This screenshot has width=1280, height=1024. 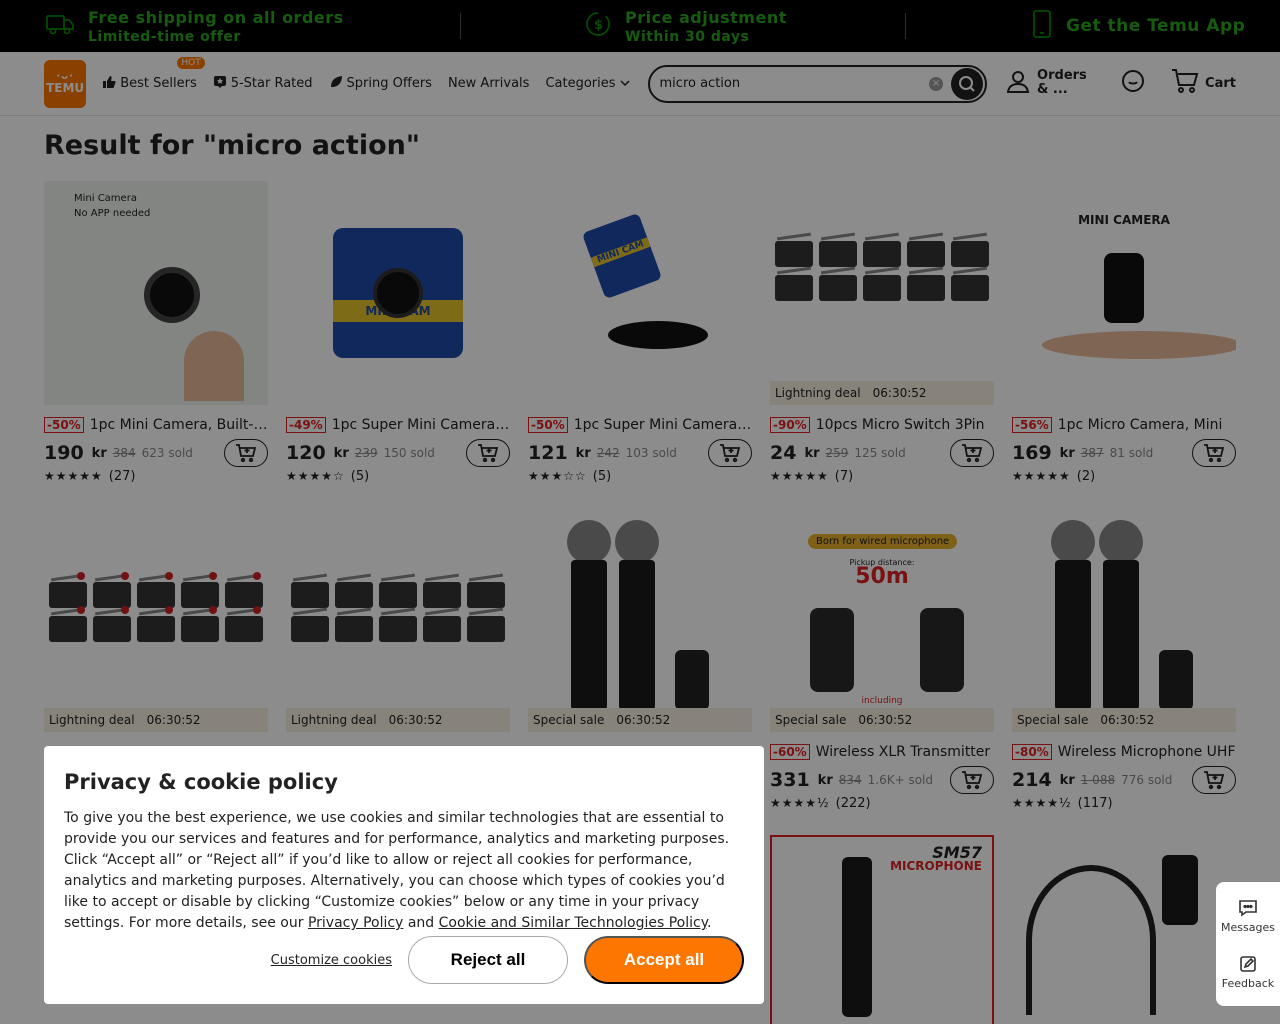 What do you see at coordinates (573, 923) in the screenshot?
I see `cookie-policy-link: Cookie and Similar Technologies Policy` at bounding box center [573, 923].